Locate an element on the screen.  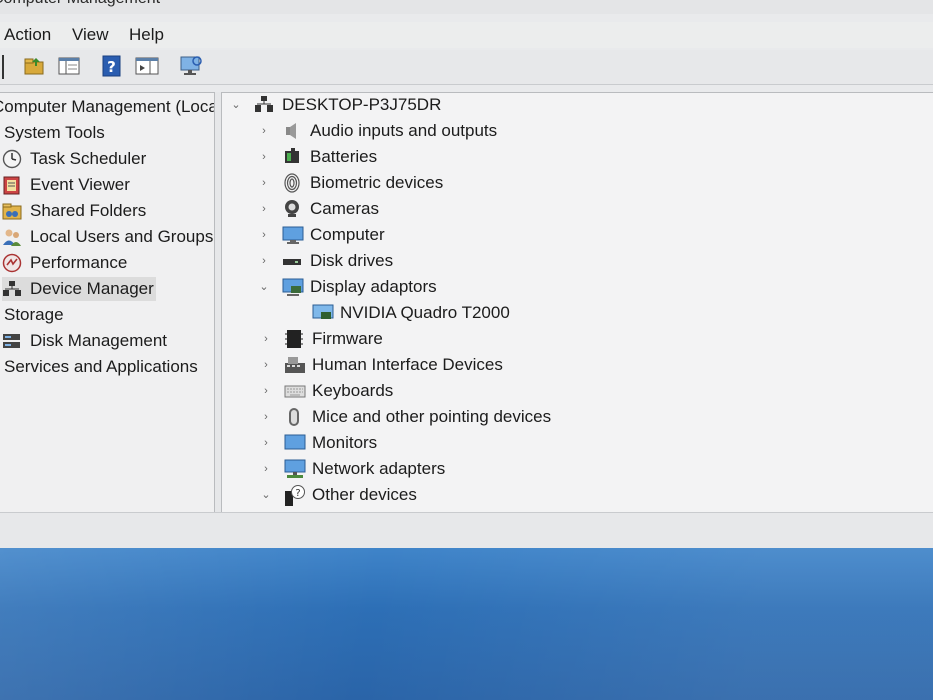
tree-item-label: Task Scheduler is located at coordinates (88, 158).